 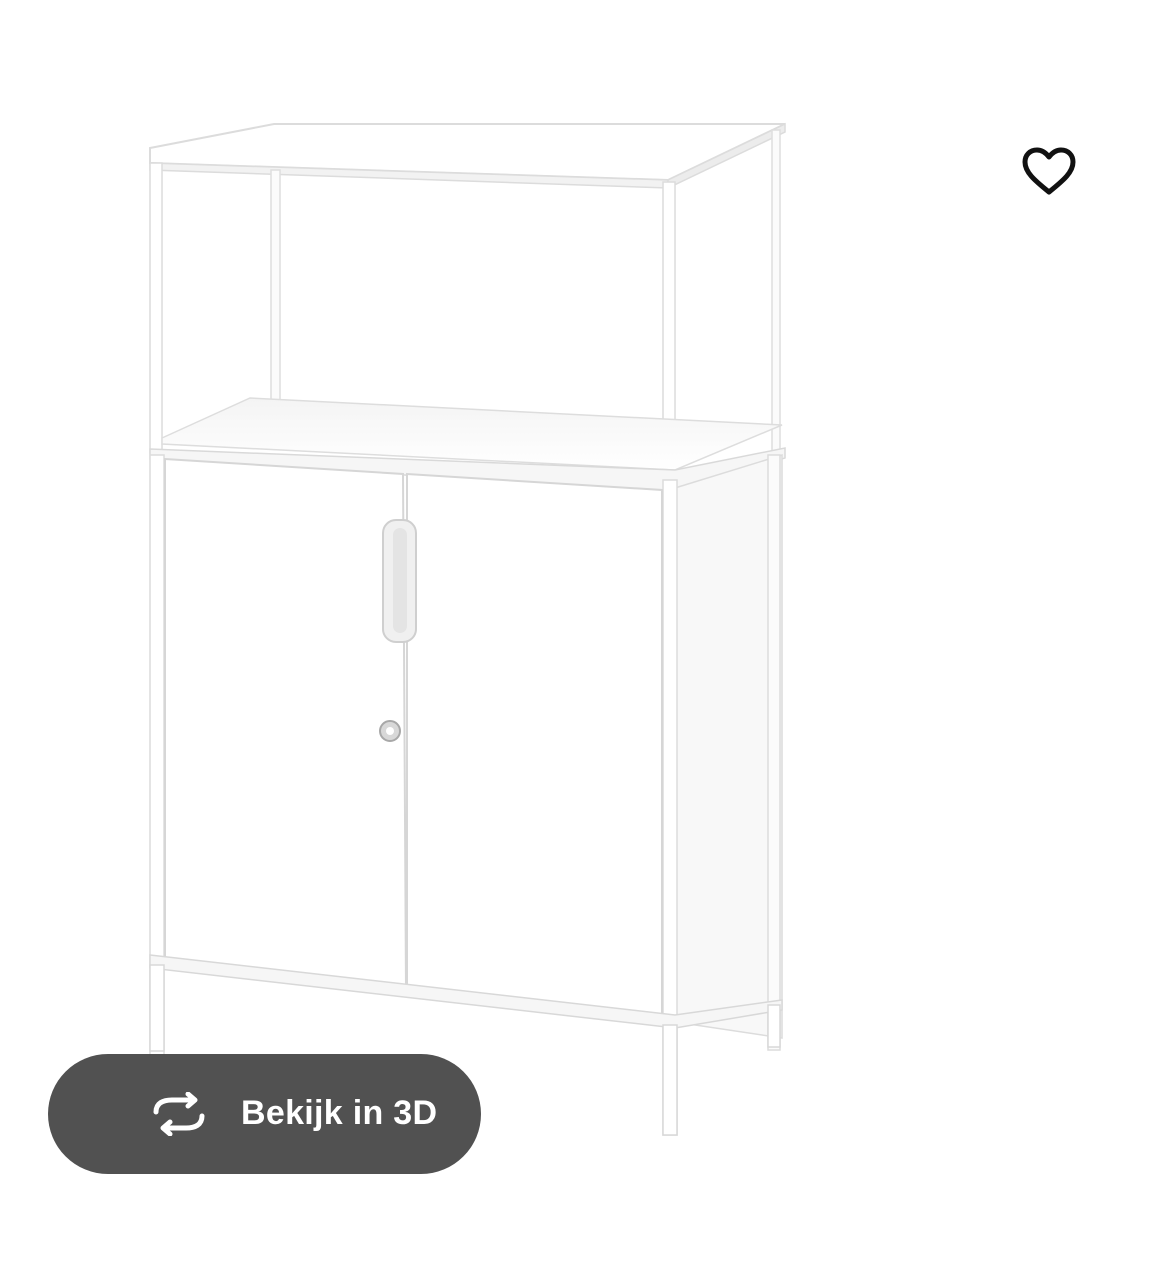 I want to click on rotate-arrows-icon, so click(x=179, y=1114).